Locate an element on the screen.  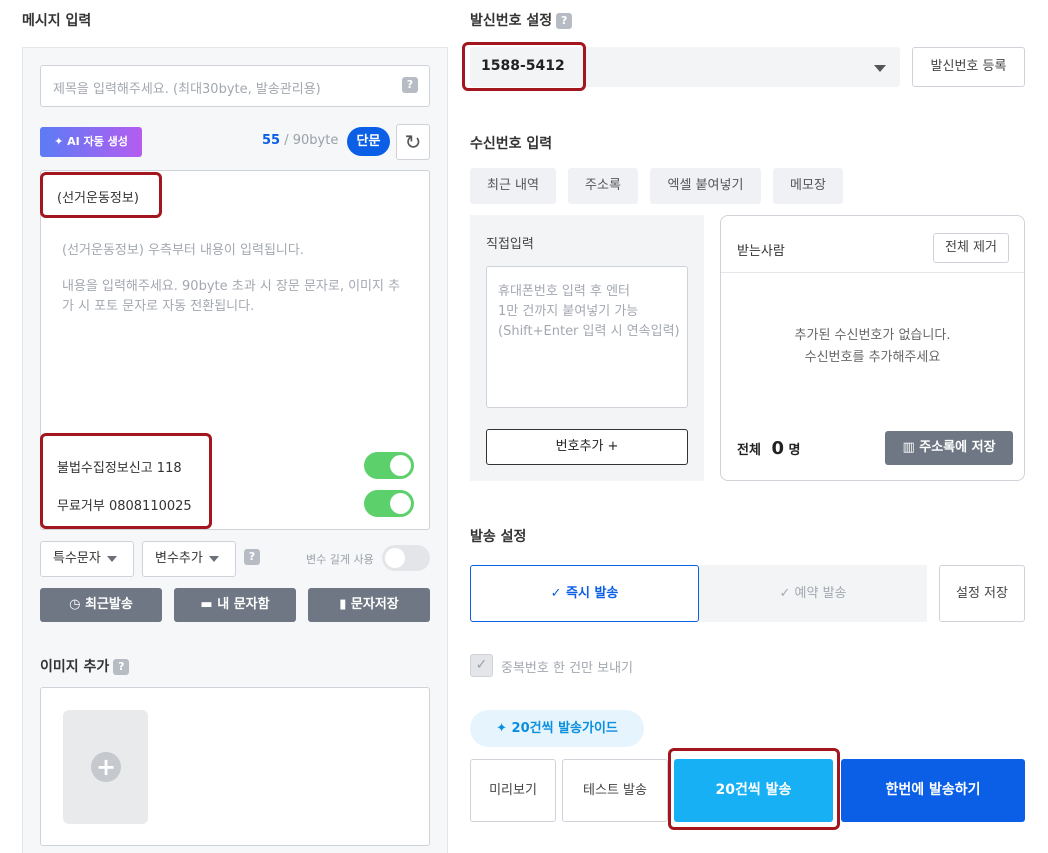
reserved-send-label: 예약 발송 is located at coordinates (820, 593).